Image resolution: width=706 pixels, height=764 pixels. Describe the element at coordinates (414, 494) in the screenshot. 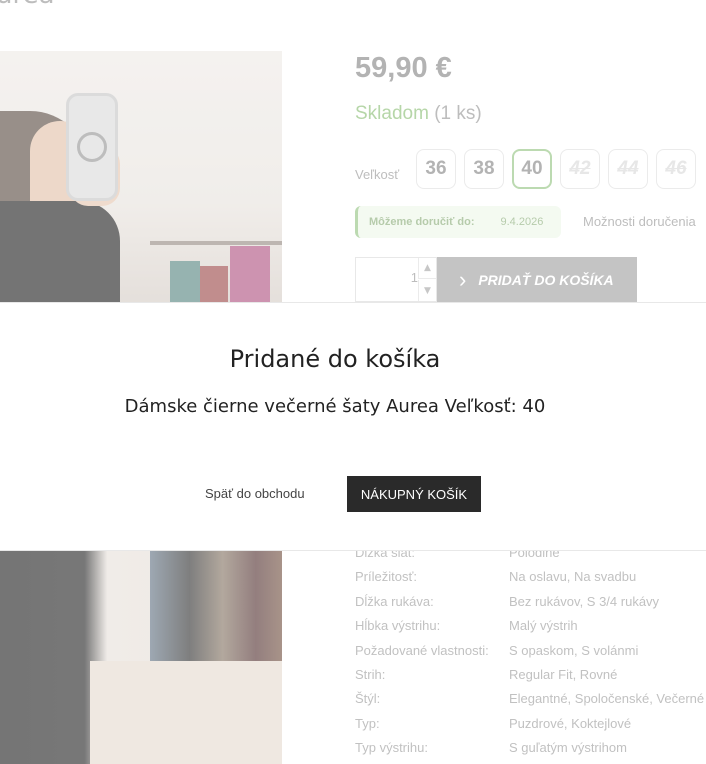

I see `shopping-cart-button: NÁKUPNÝ KOŠÍK` at that location.